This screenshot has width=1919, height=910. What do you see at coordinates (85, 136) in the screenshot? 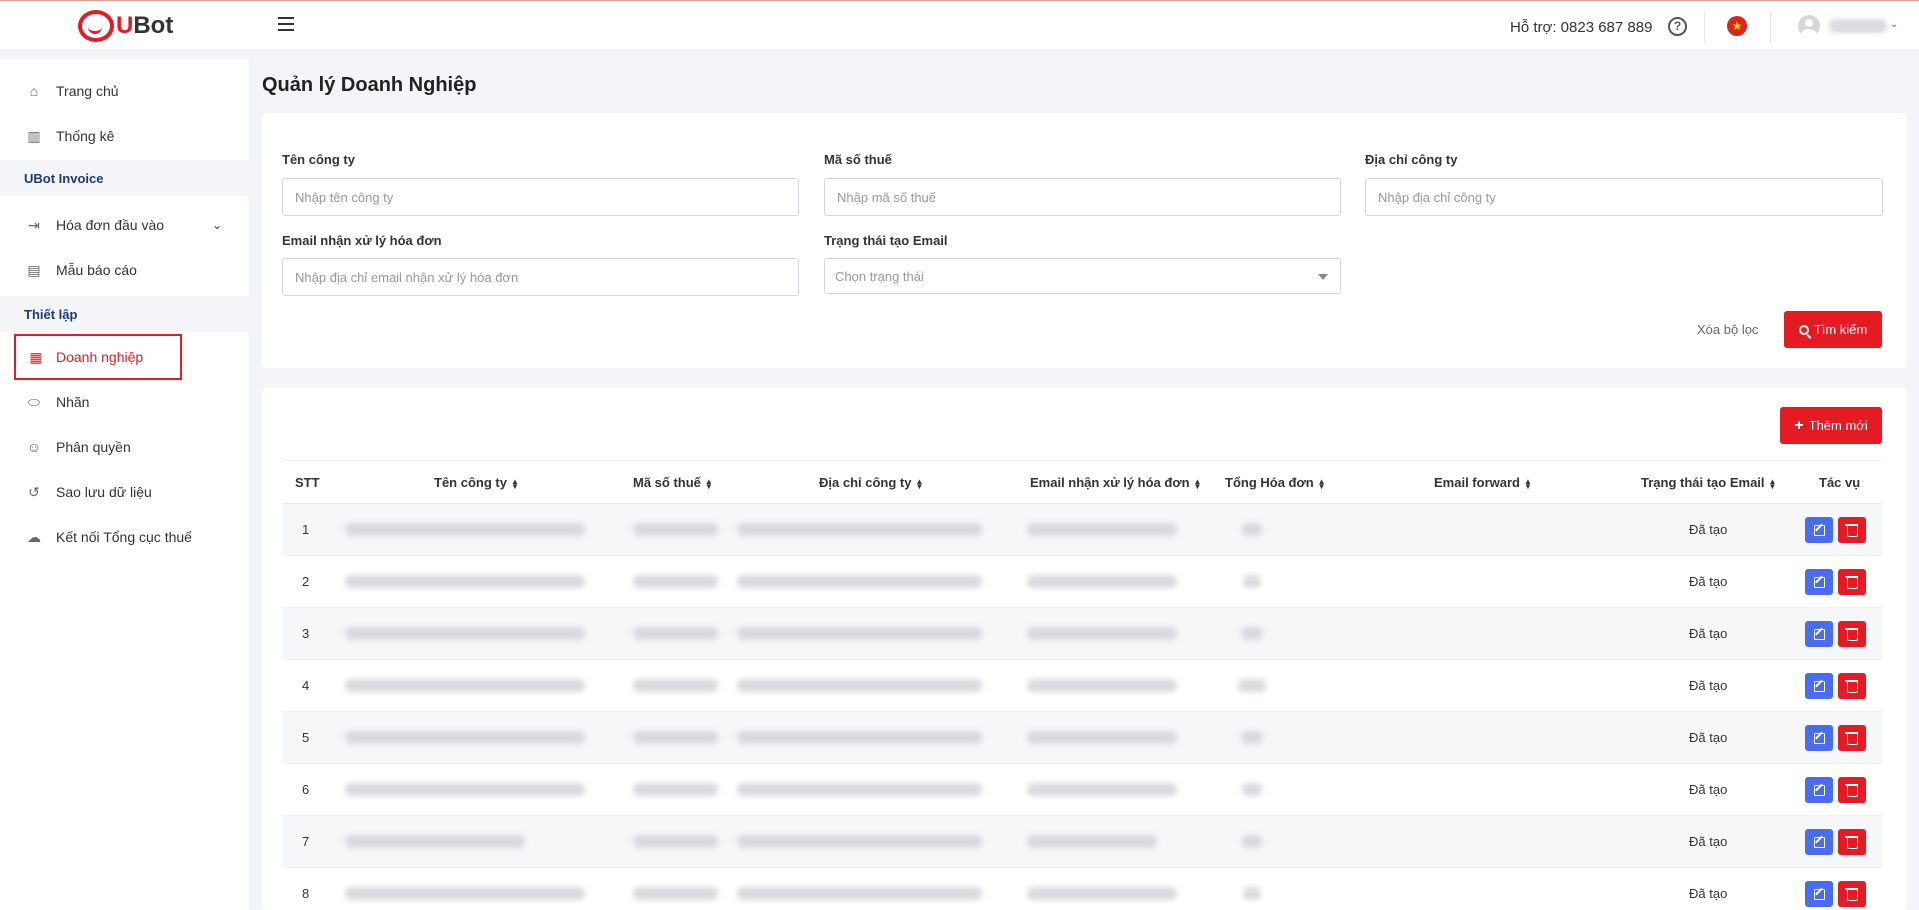
I see `sidebar-item-label: Thống kê` at bounding box center [85, 136].